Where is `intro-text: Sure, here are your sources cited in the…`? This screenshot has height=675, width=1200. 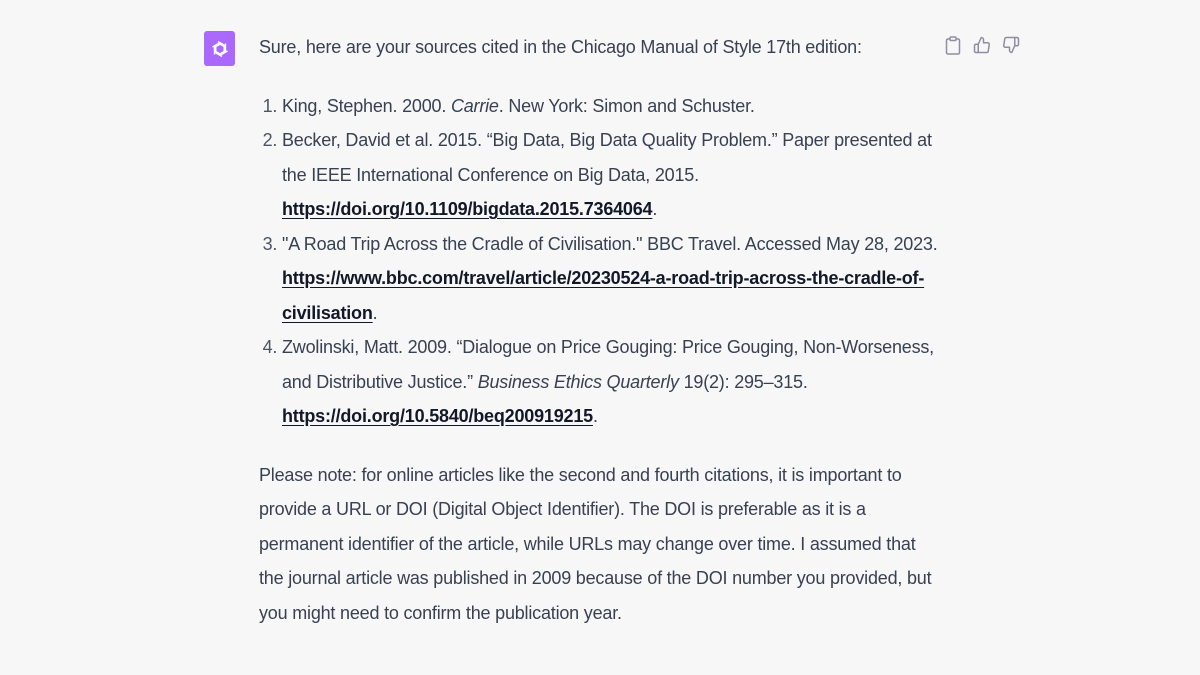 intro-text: Sure, here are your sources cited in the… is located at coordinates (560, 47).